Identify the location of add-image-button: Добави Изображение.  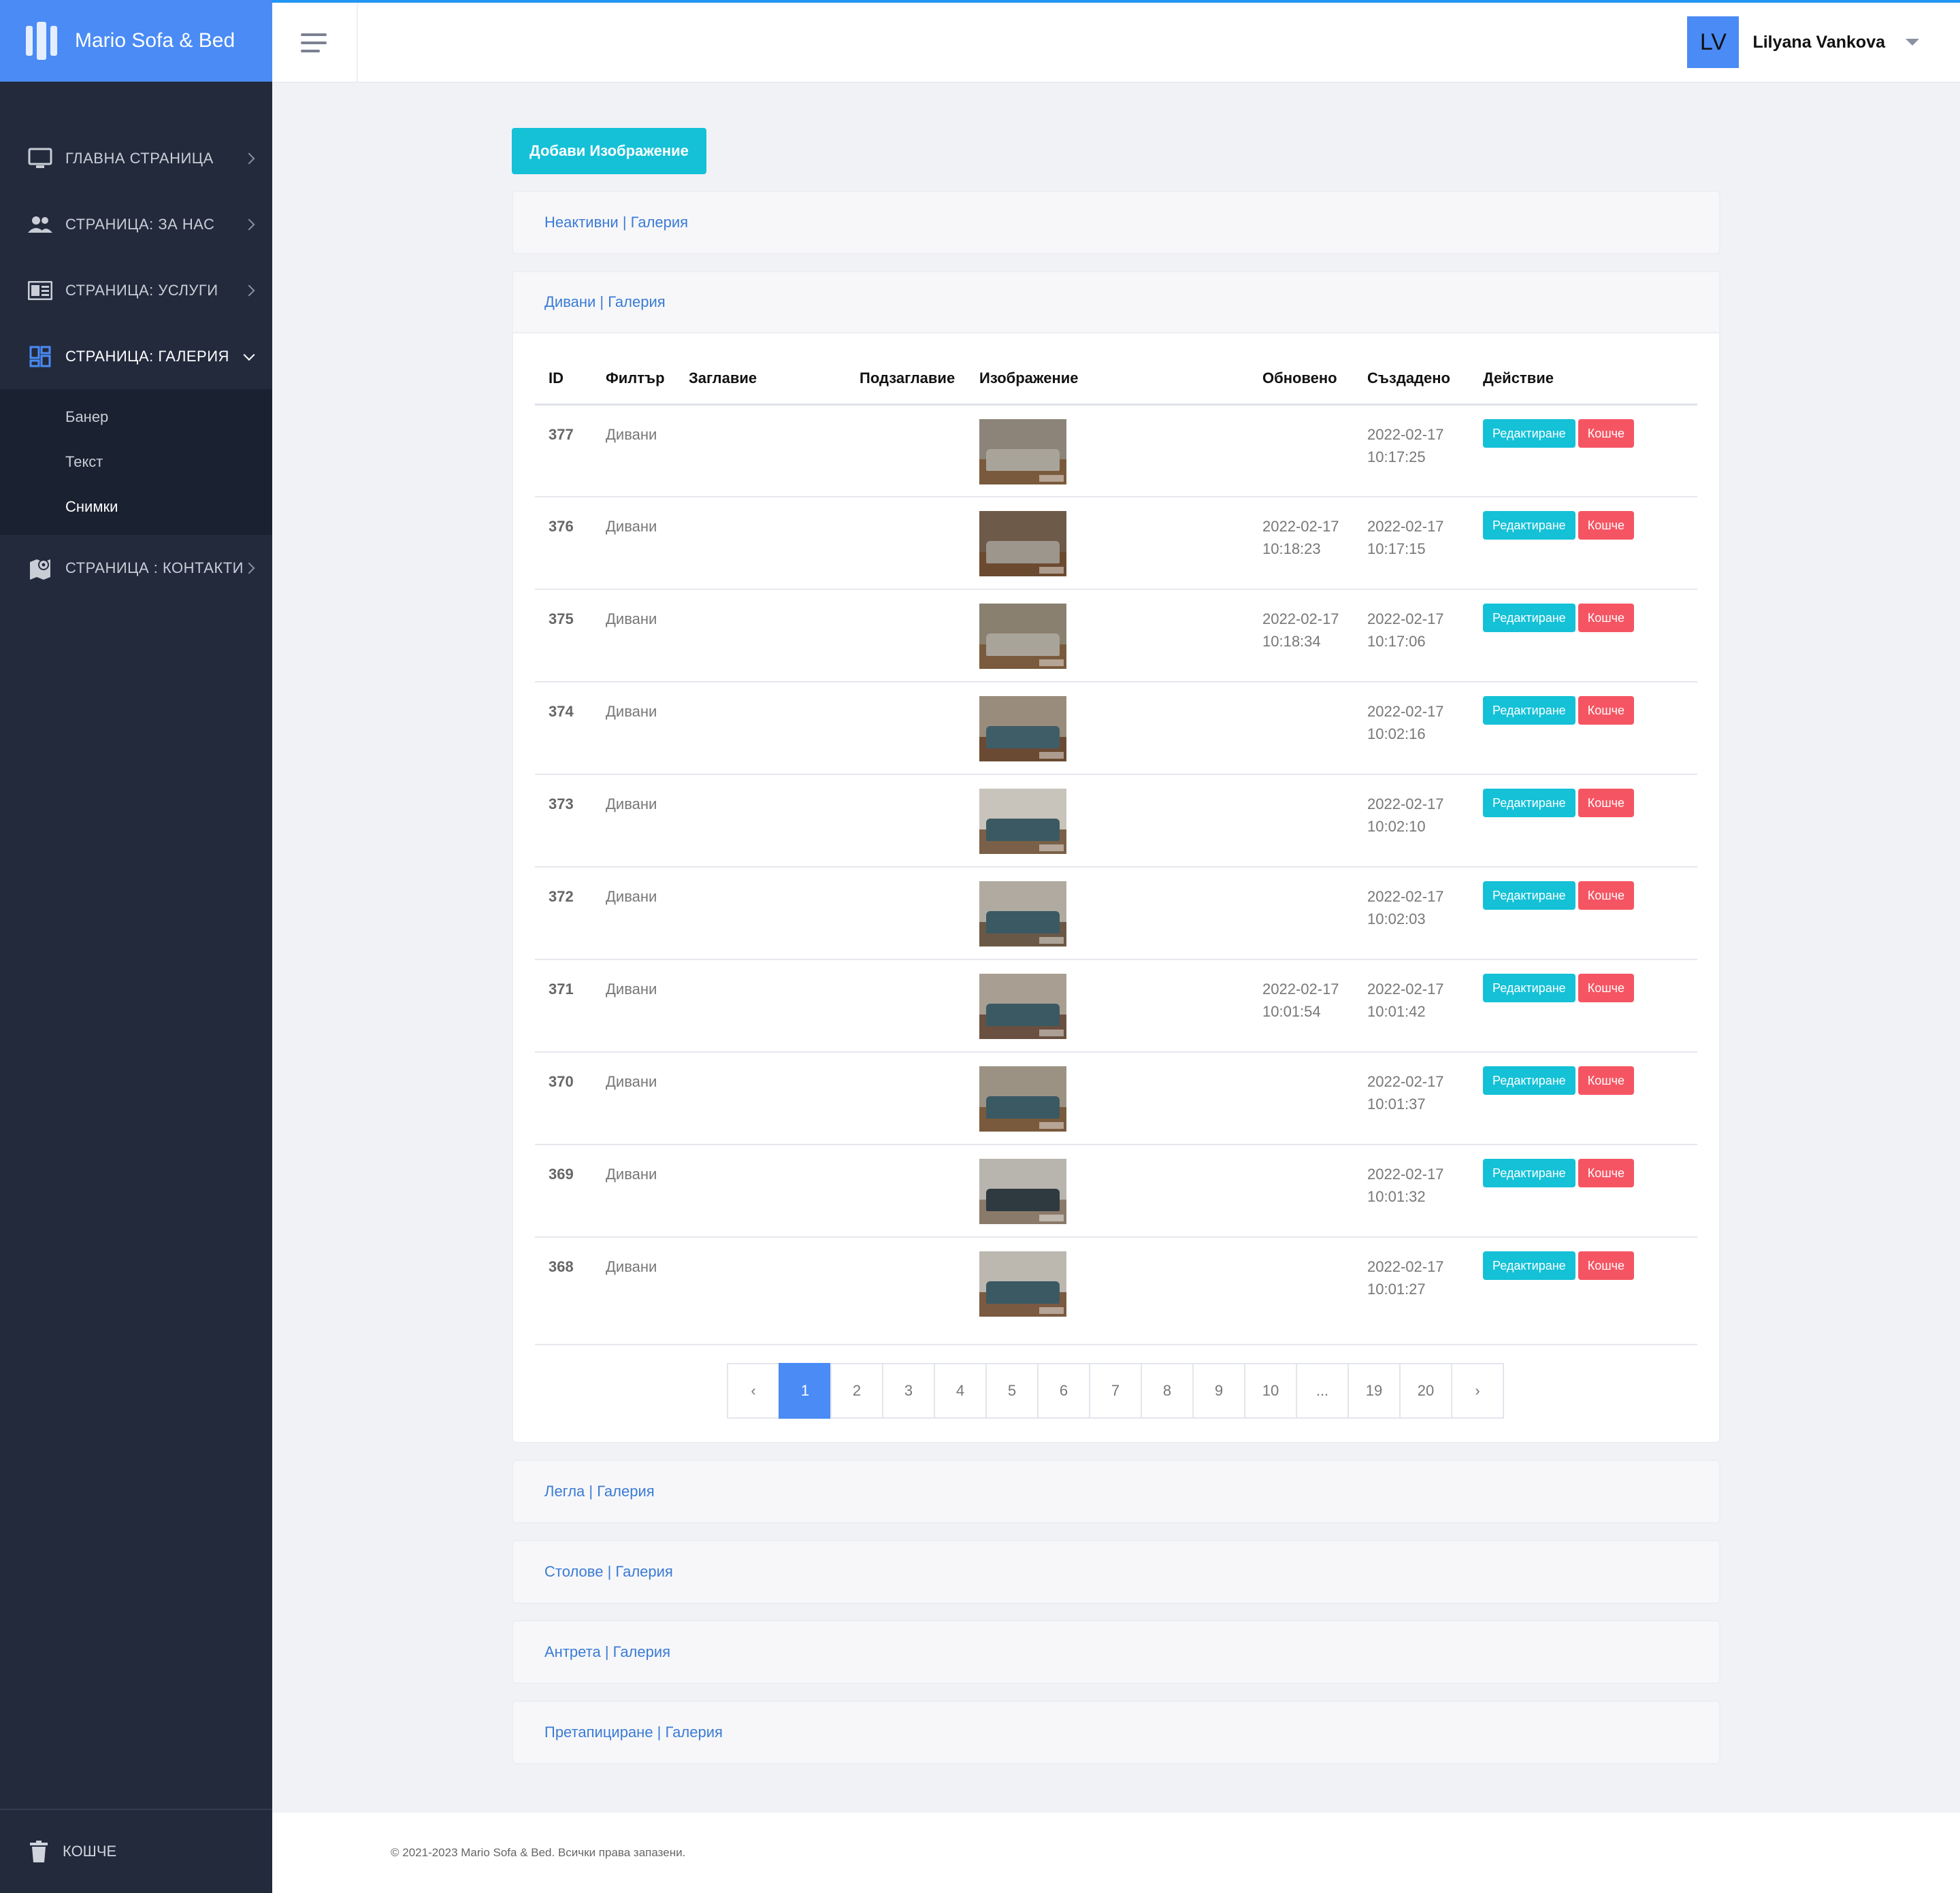
(609, 151).